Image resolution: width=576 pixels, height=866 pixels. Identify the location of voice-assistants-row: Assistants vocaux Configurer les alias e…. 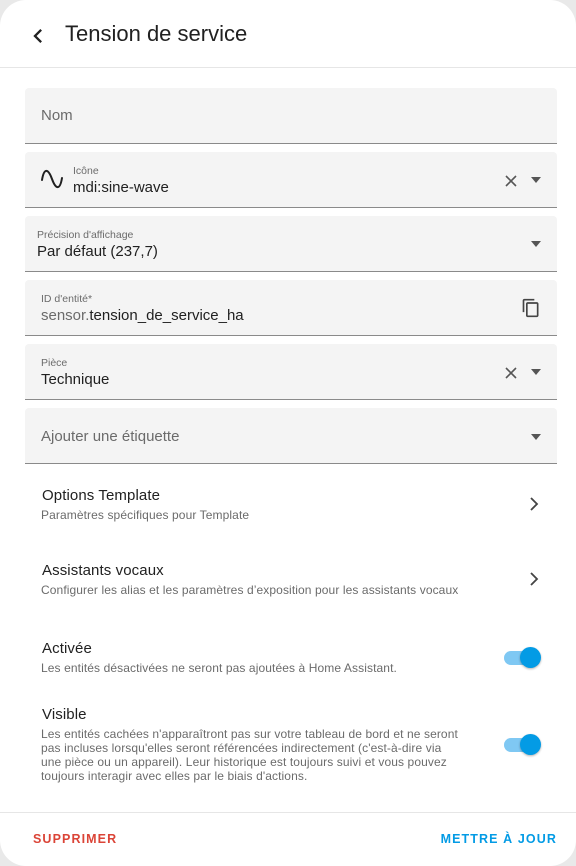
(291, 582).